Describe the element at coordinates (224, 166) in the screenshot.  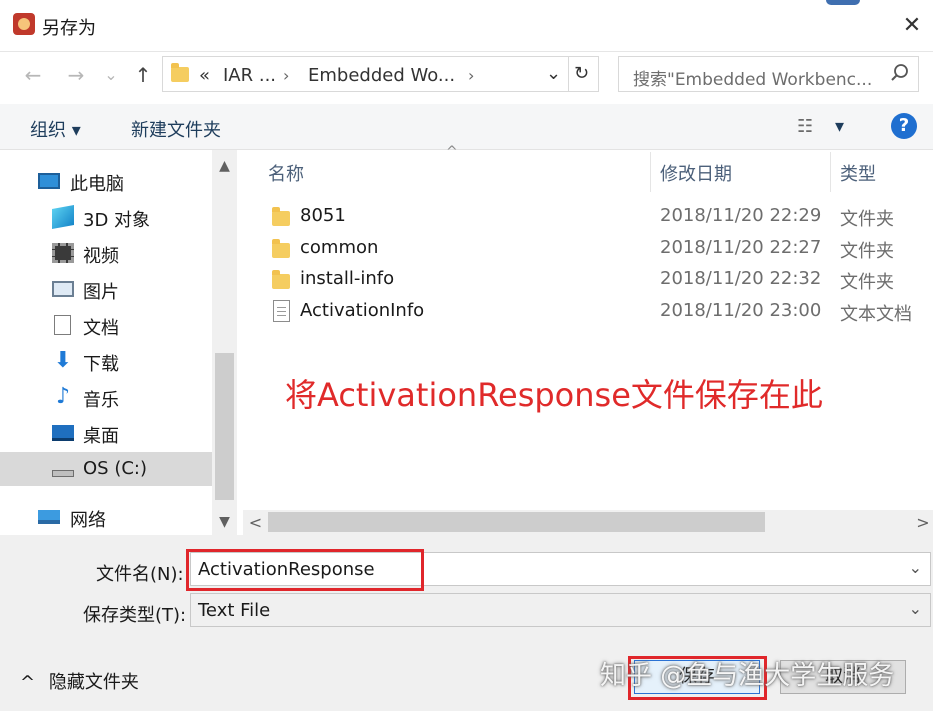
I see `scroll-up-icon: ▲` at that location.